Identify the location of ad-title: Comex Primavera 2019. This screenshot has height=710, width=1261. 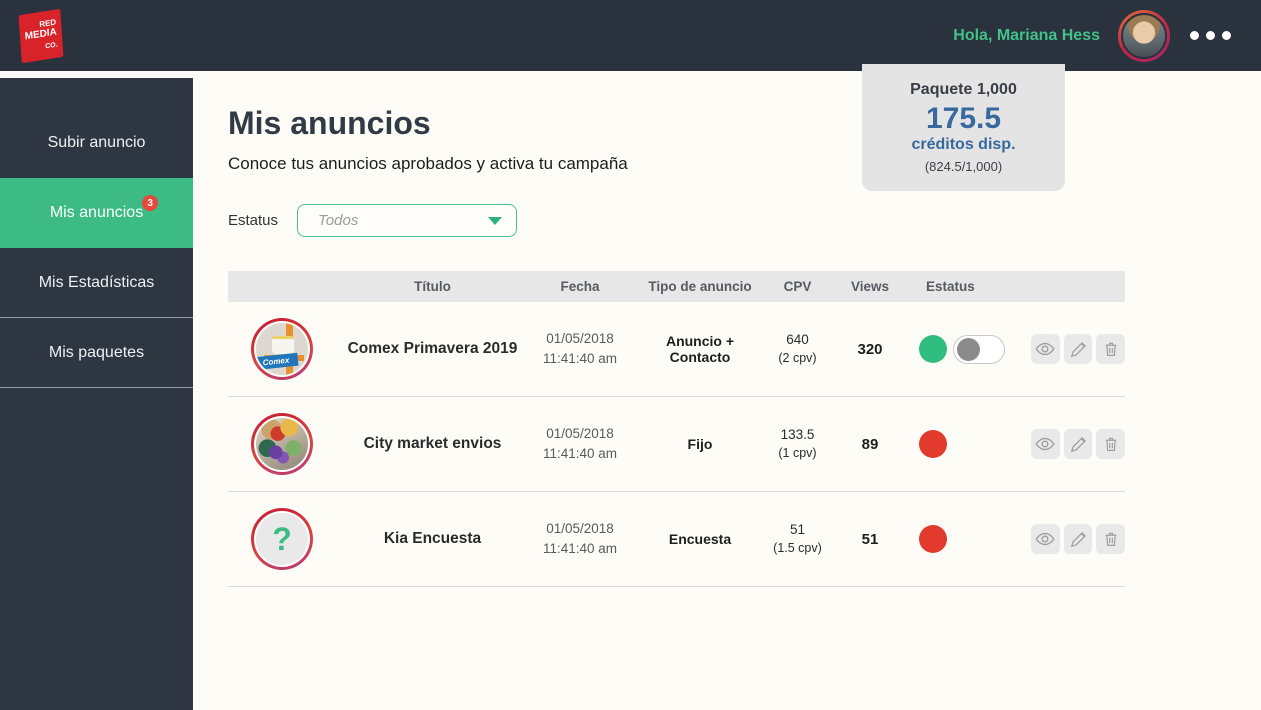
(432, 348).